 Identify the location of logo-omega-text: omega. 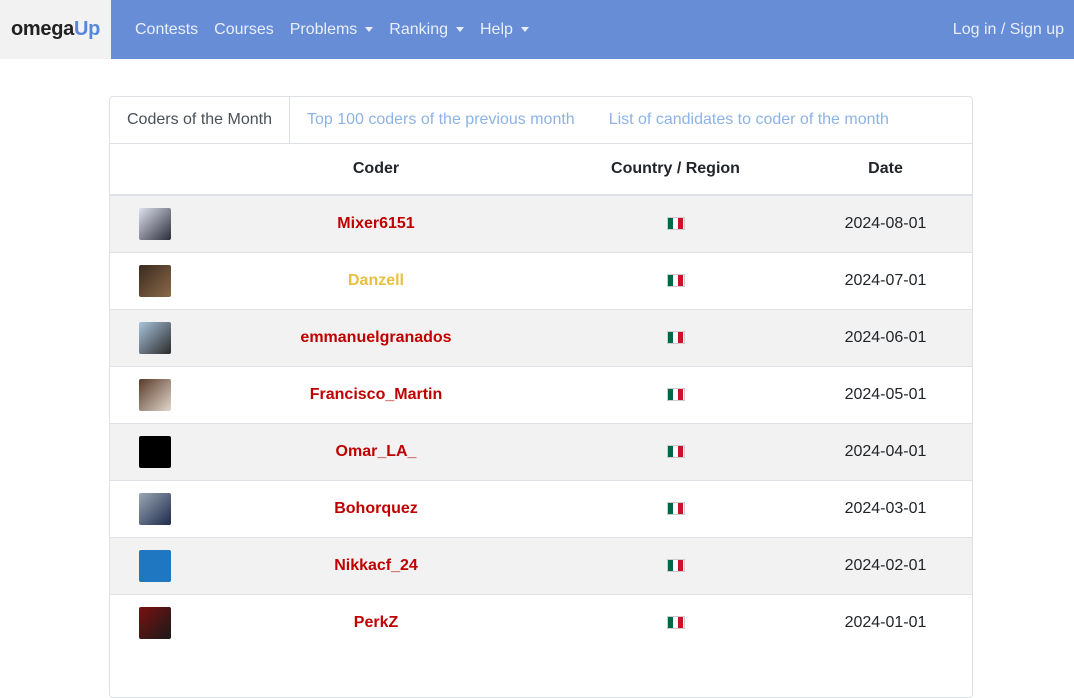
(42, 29).